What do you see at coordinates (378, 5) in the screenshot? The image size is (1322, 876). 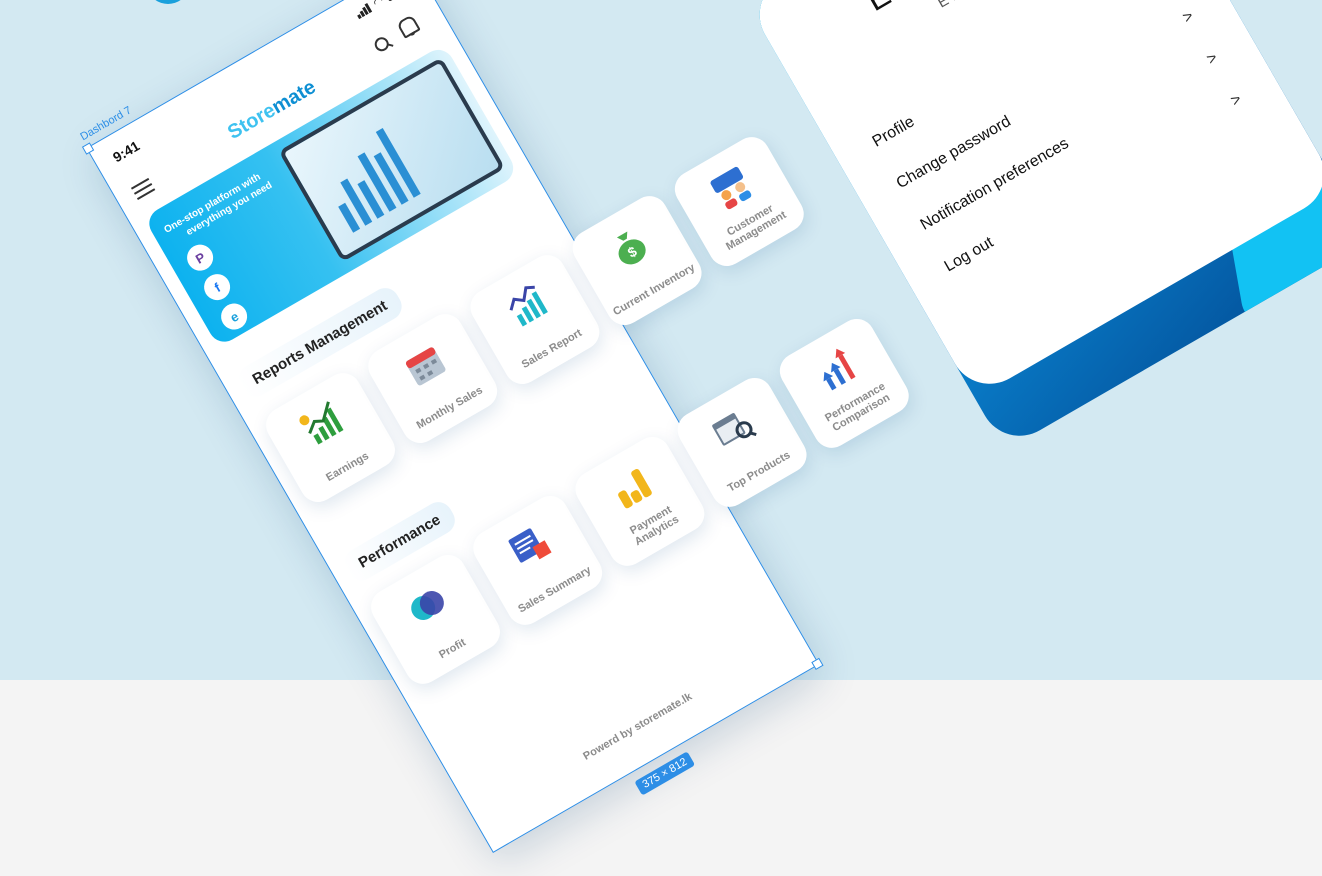 I see `wifi-icon: ◠` at bounding box center [378, 5].